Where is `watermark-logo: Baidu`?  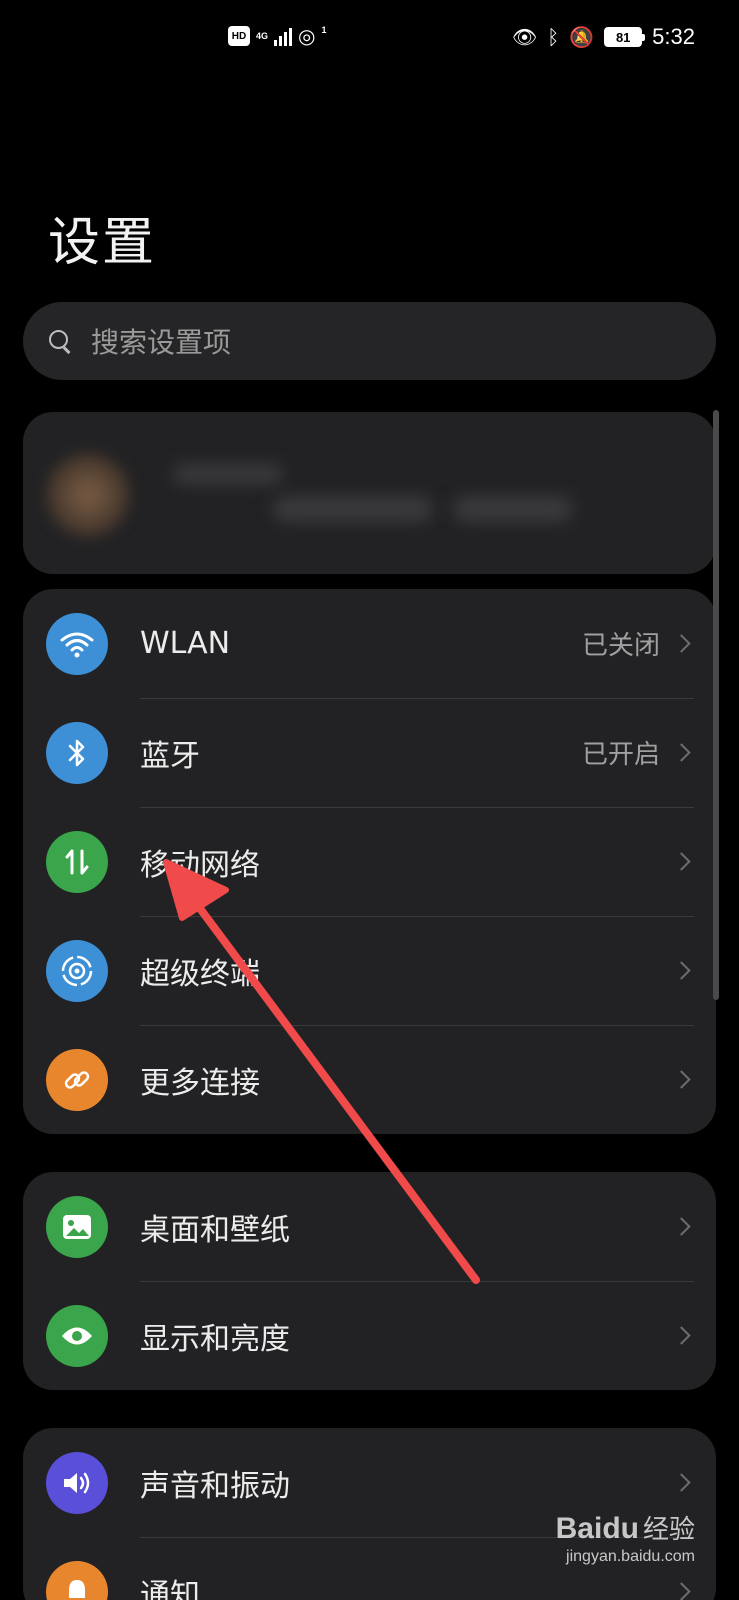
watermark-logo: Baidu is located at coordinates (597, 1528).